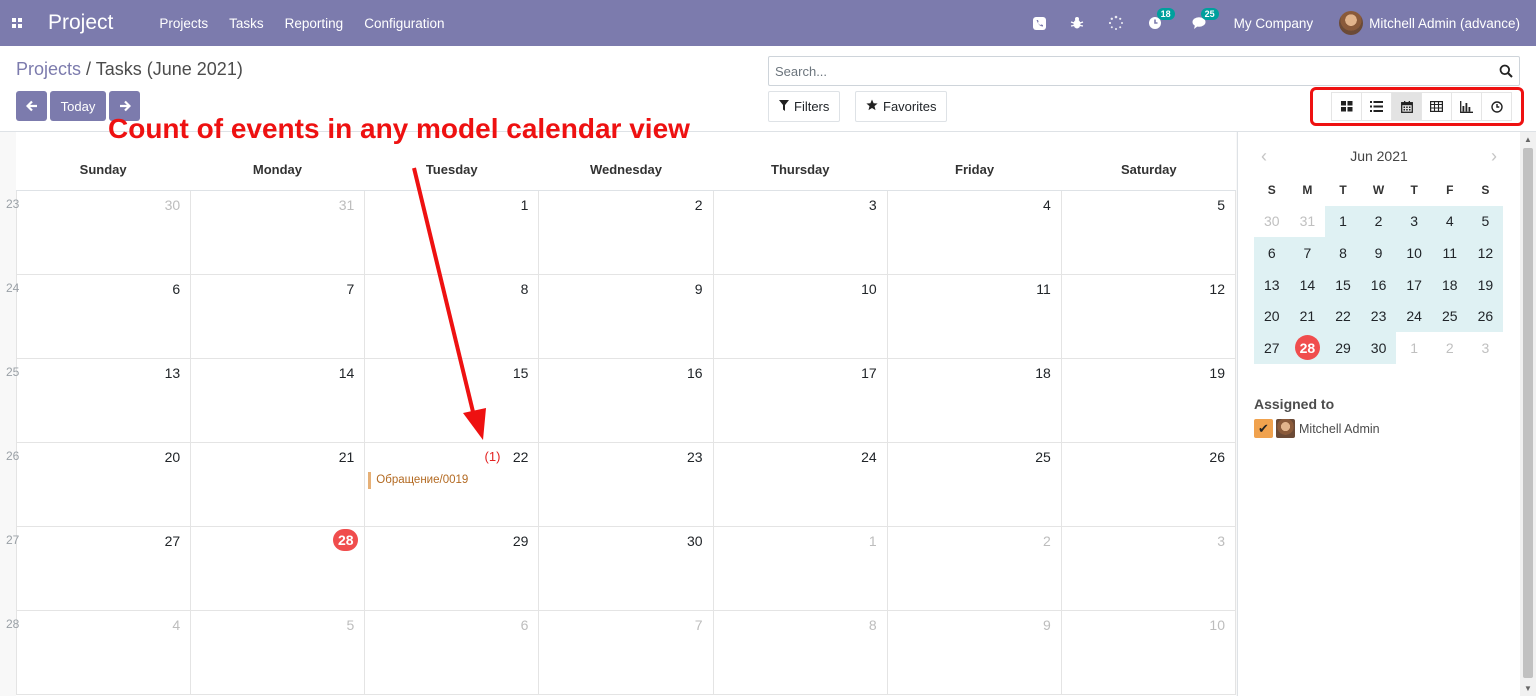 Image resolution: width=1536 pixels, height=696 pixels. Describe the element at coordinates (801, 400) in the screenshot. I see `calendar-day-cell: 17` at that location.